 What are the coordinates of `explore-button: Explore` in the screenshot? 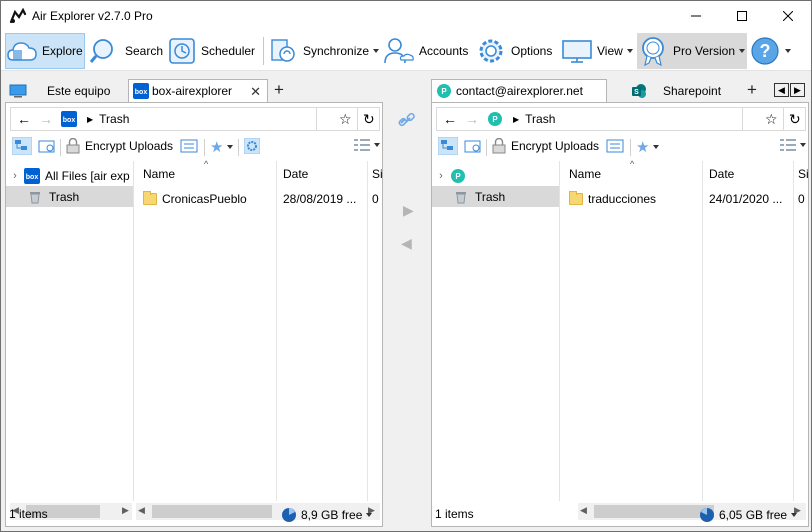 It's located at (45, 51).